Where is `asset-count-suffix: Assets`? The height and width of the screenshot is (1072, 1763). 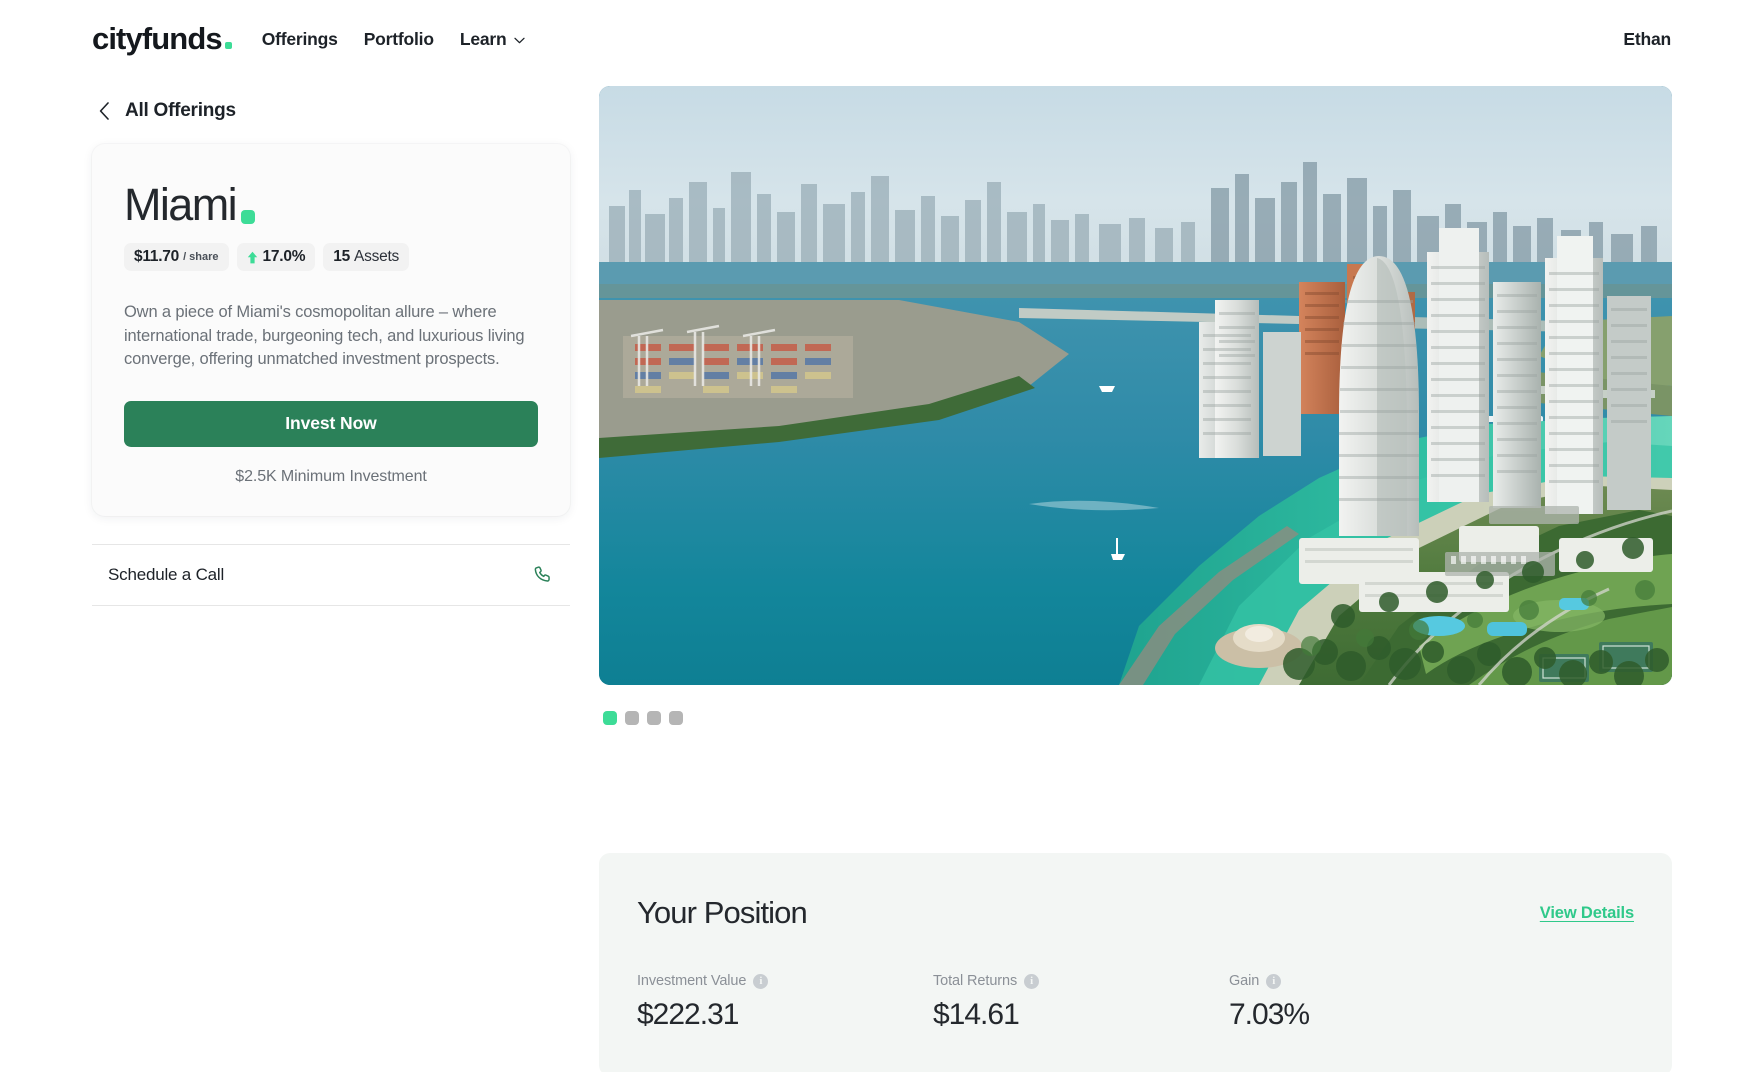
asset-count-suffix: Assets is located at coordinates (376, 256).